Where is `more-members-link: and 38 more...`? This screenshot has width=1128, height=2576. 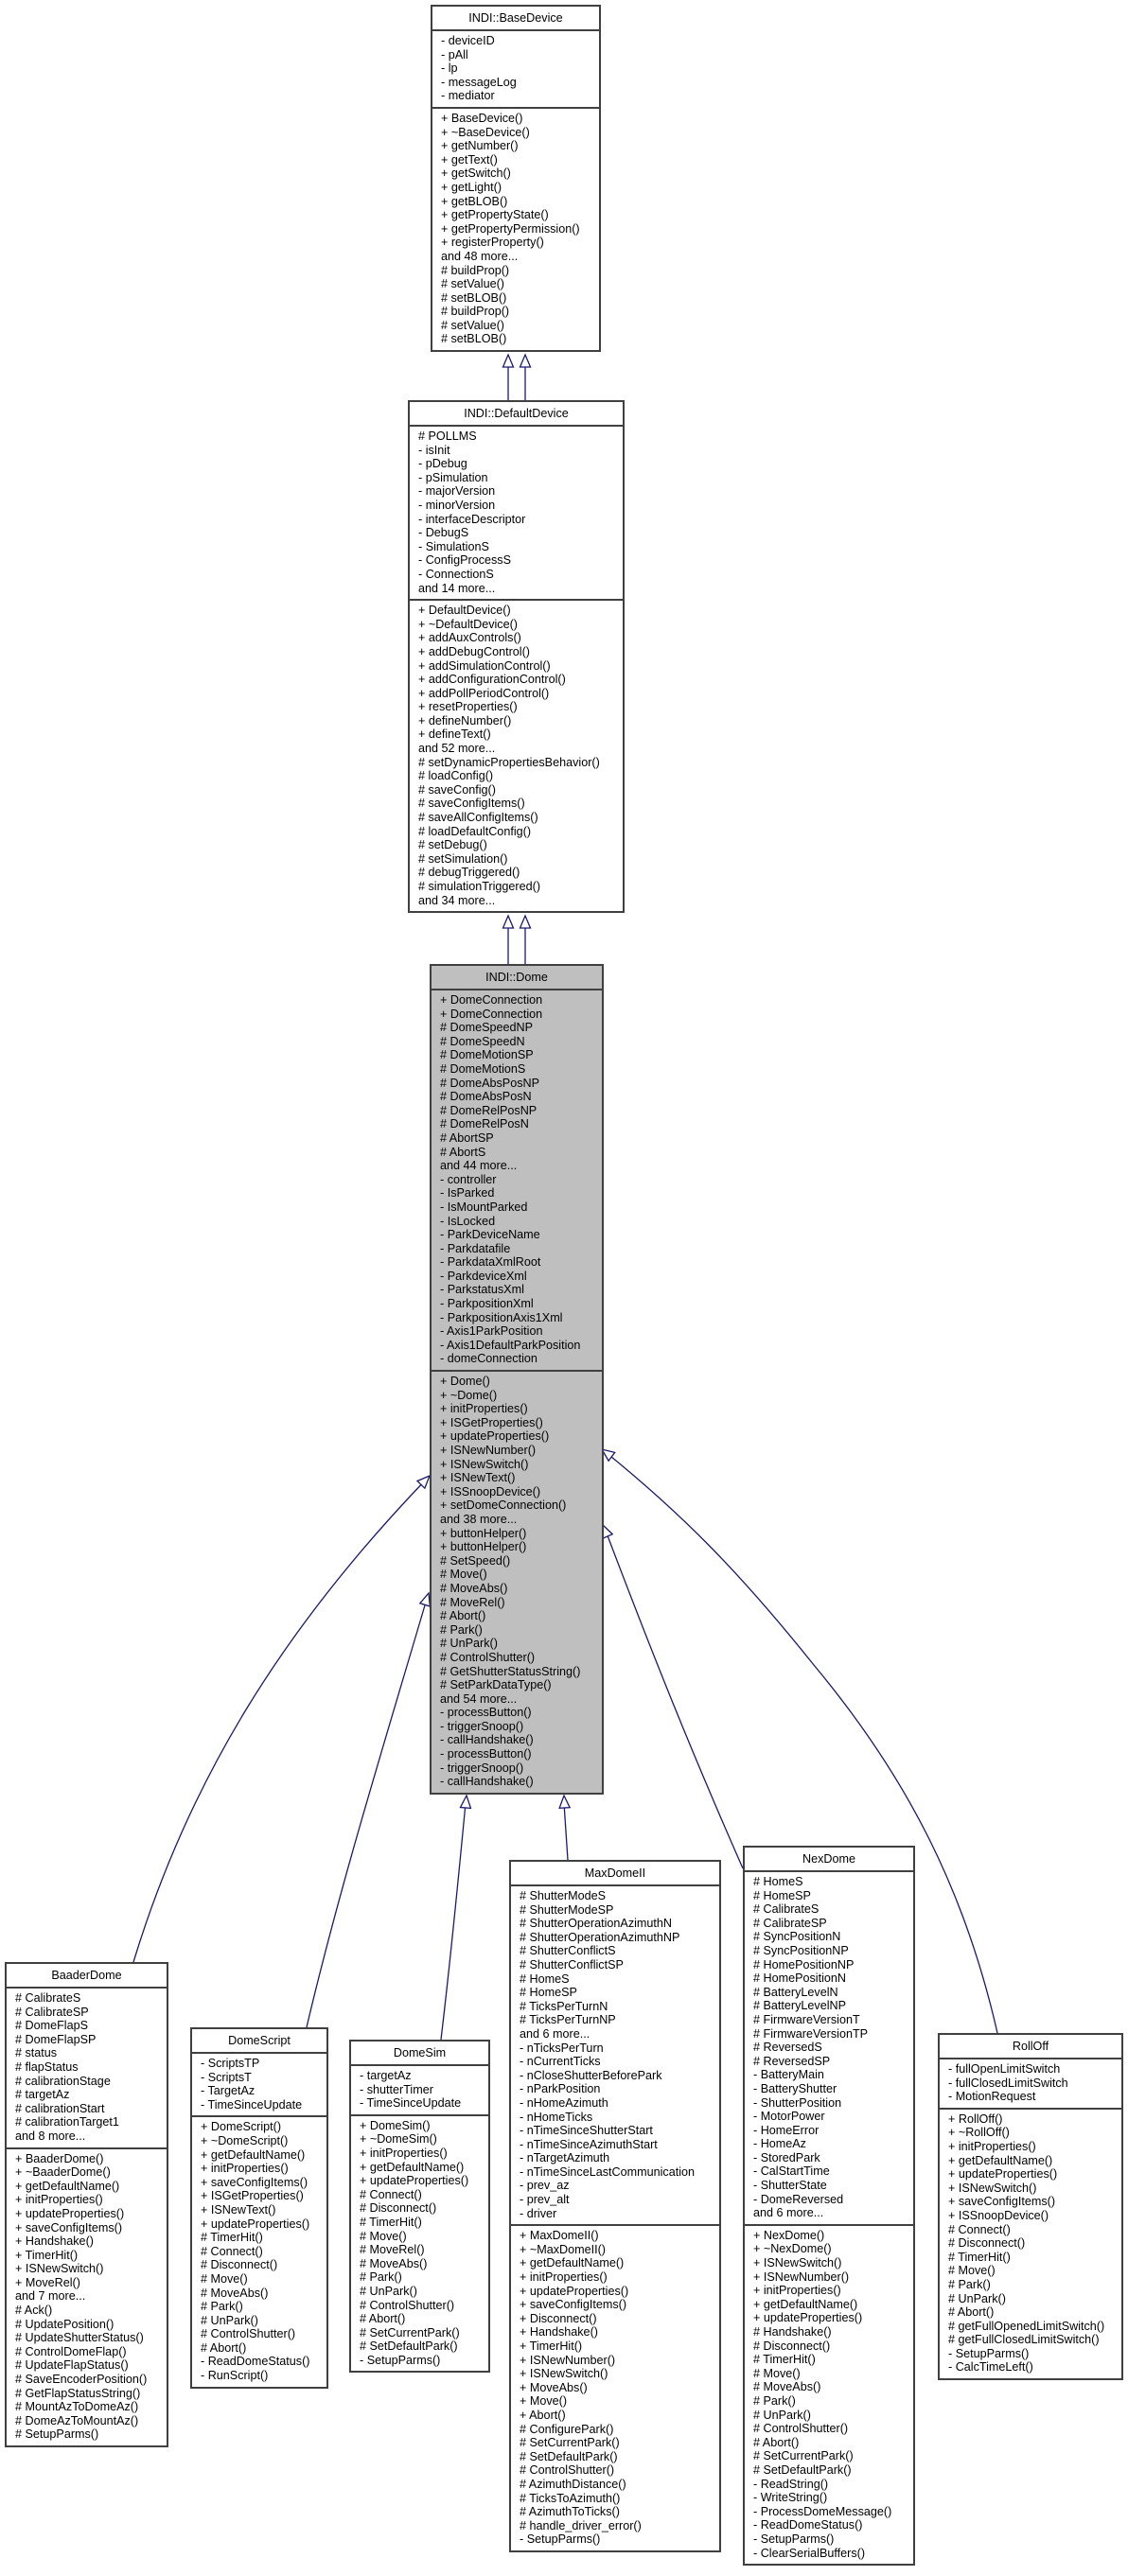
more-members-link: and 38 more... is located at coordinates (518, 1520).